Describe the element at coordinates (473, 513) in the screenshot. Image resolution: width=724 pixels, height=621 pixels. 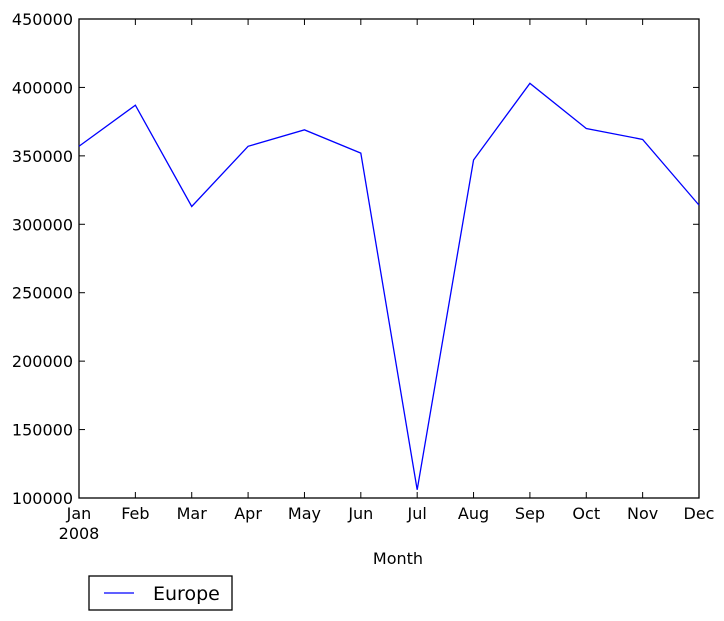
I see `x-tick-label: Aug` at that location.